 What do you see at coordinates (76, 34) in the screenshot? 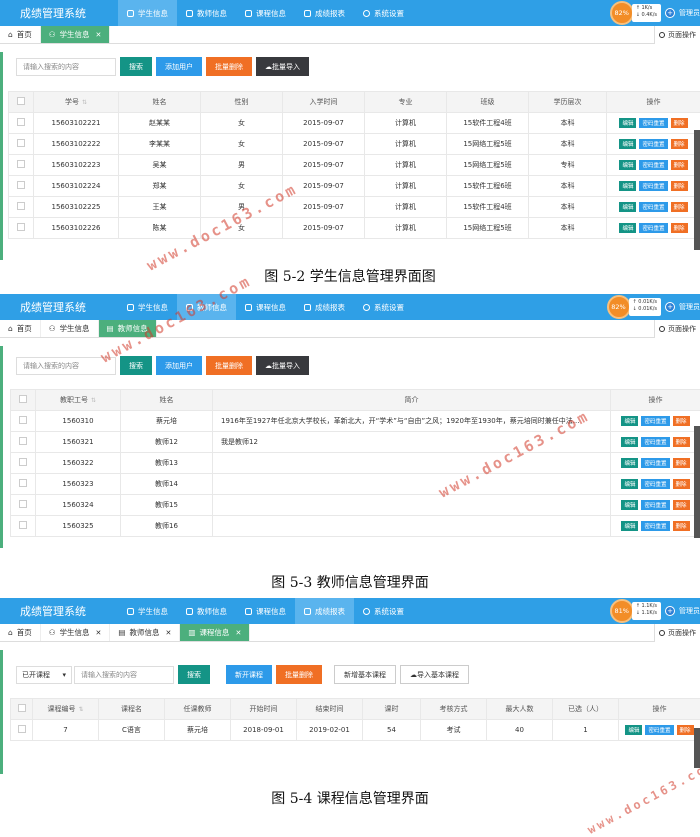
I see `tab-student: ⚇学生信息✕` at bounding box center [76, 34].